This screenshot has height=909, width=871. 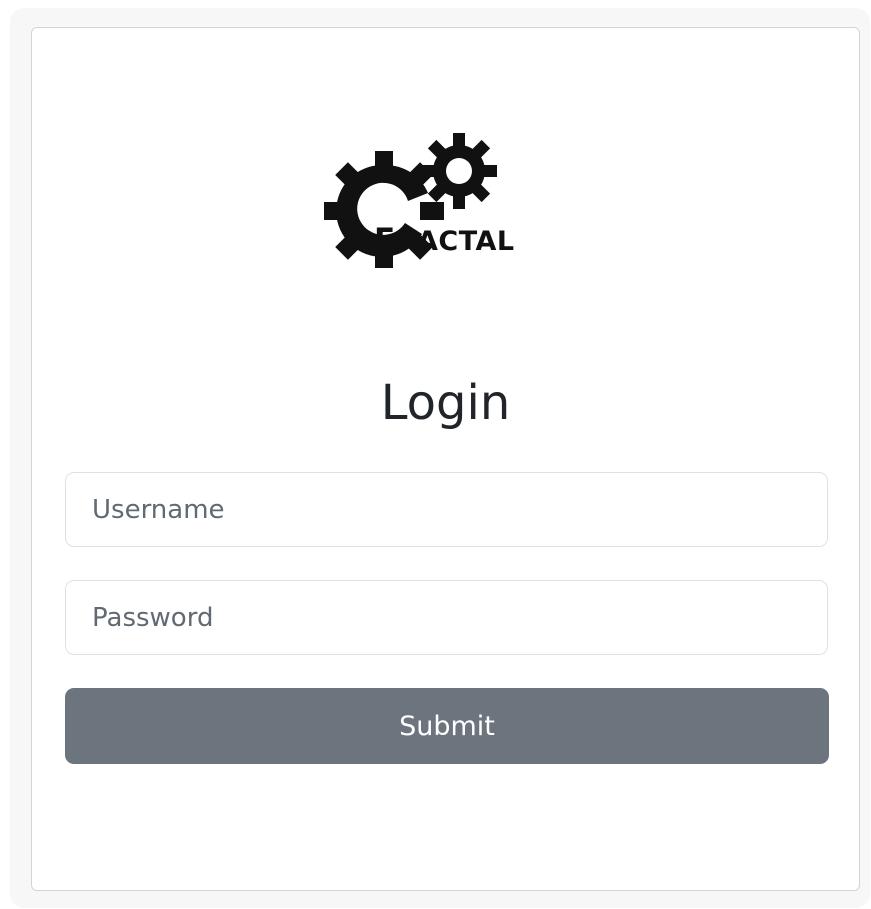 What do you see at coordinates (385, 240) in the screenshot?
I see `brand-name-first: F` at bounding box center [385, 240].